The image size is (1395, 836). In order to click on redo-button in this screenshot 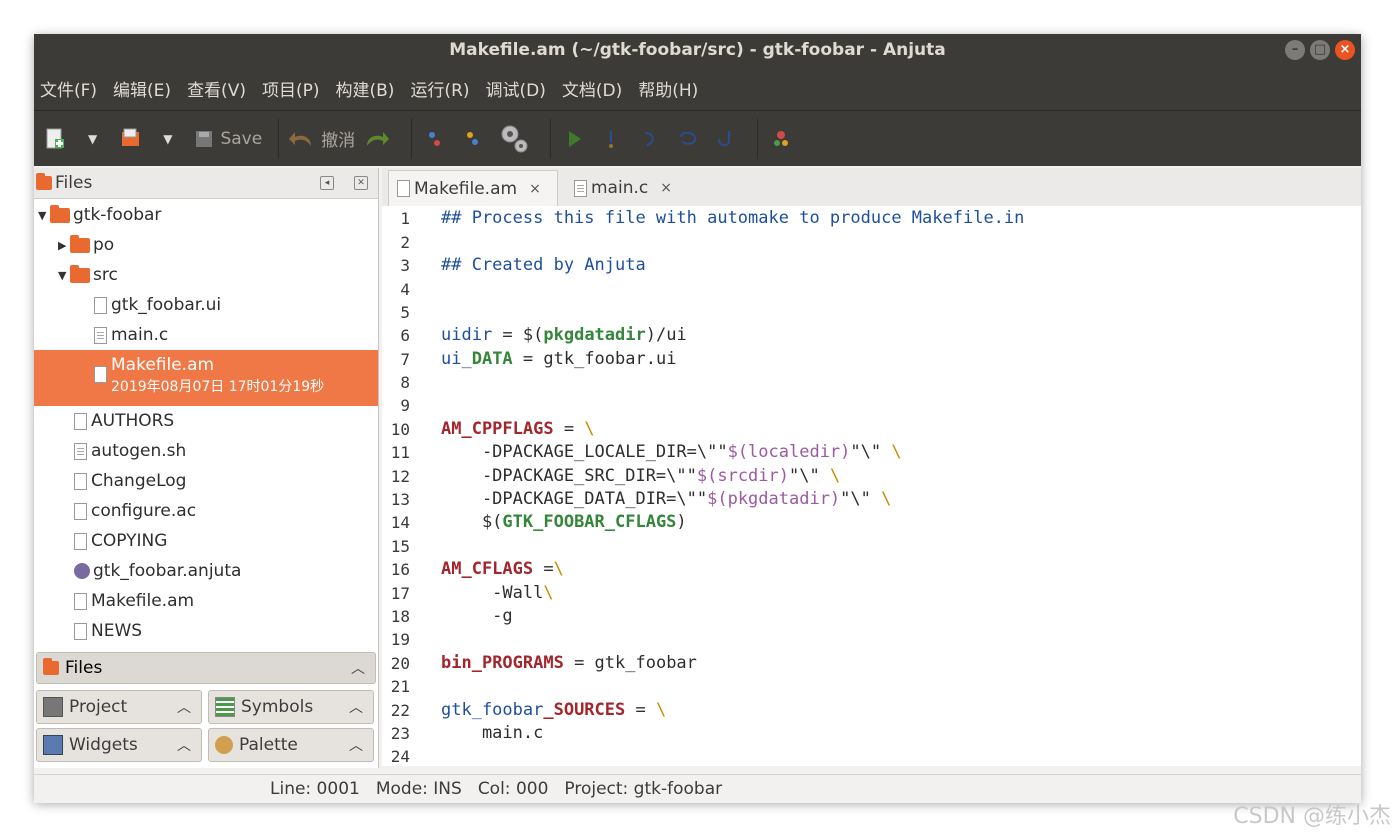, I will do `click(379, 139)`.